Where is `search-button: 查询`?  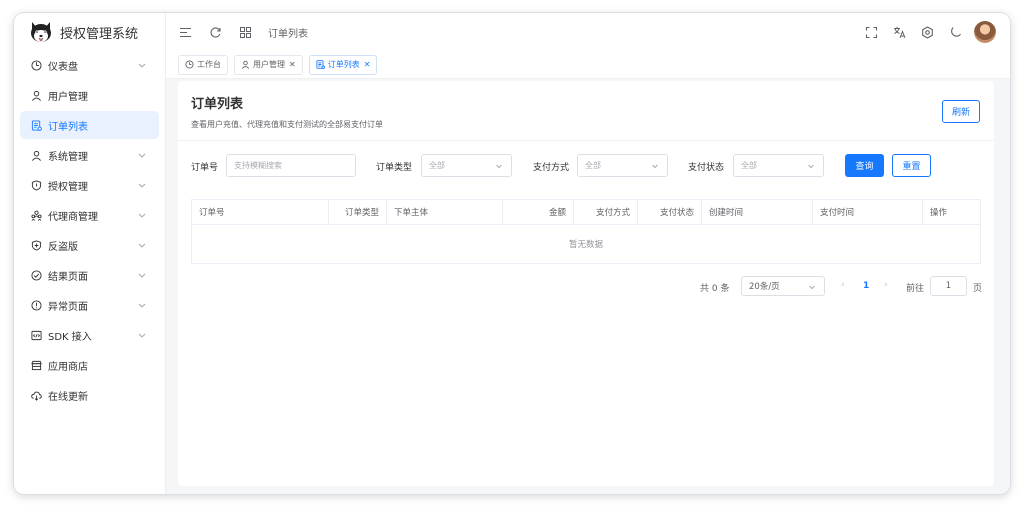
search-button: 查询 is located at coordinates (864, 165).